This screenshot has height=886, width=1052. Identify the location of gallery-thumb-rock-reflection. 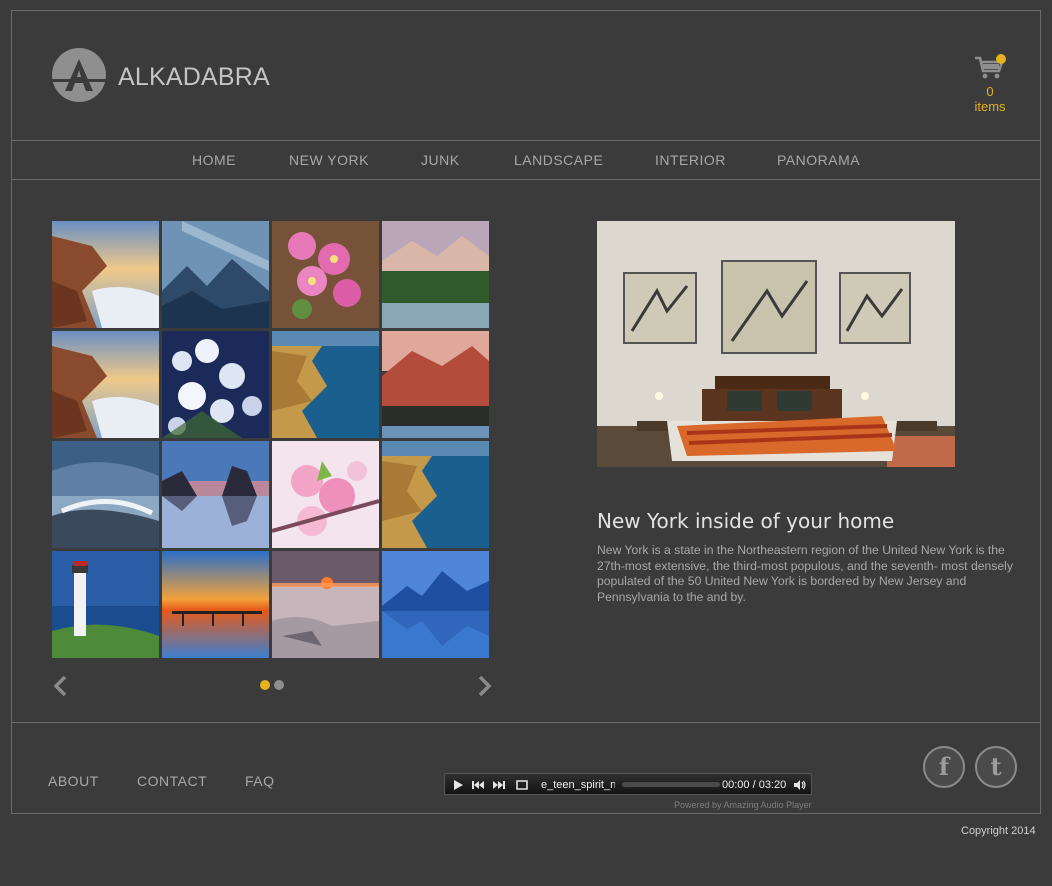
(215, 494).